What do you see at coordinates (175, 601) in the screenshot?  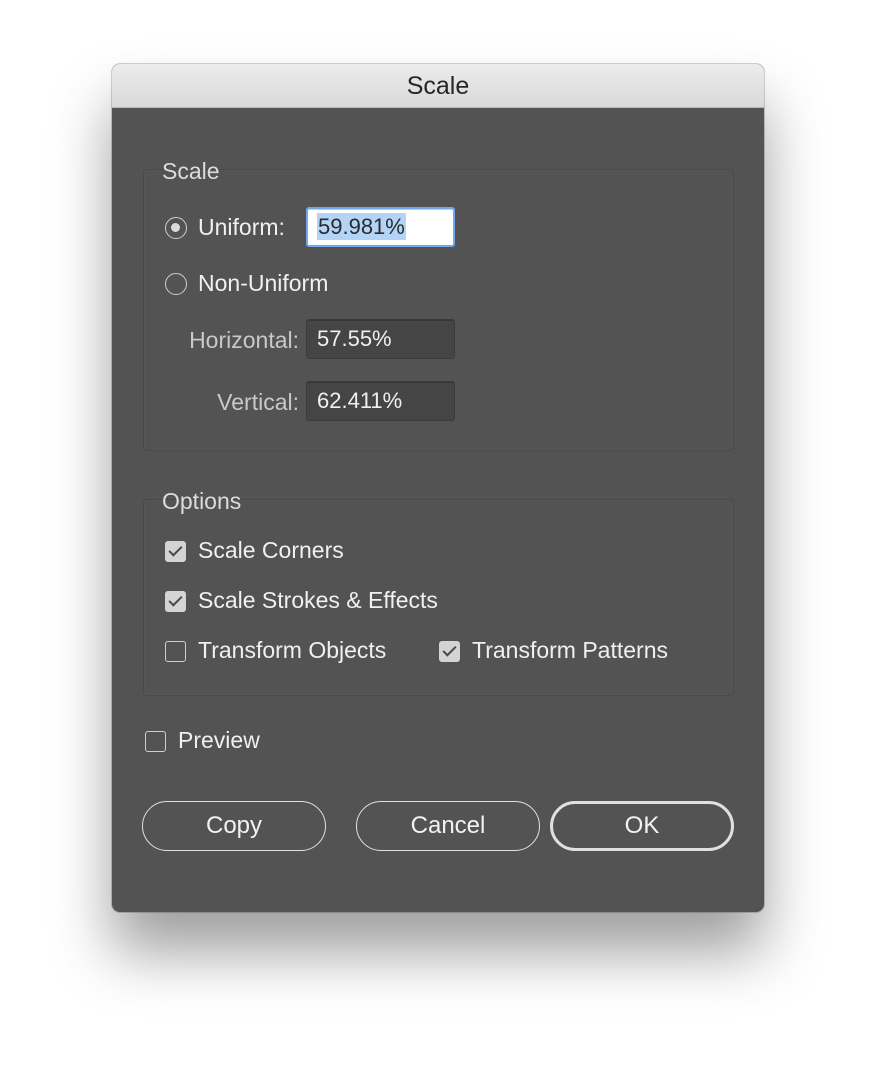 I see `scale-strokes-checkbox` at bounding box center [175, 601].